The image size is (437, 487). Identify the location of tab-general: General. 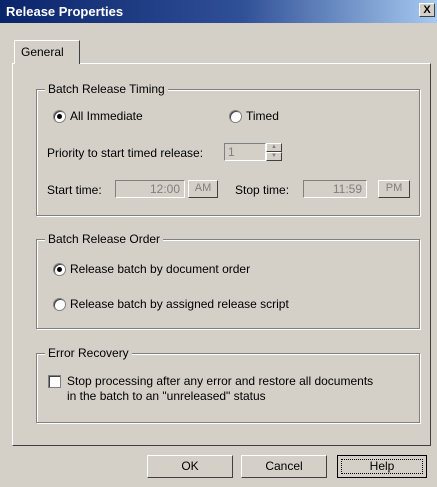
(47, 52).